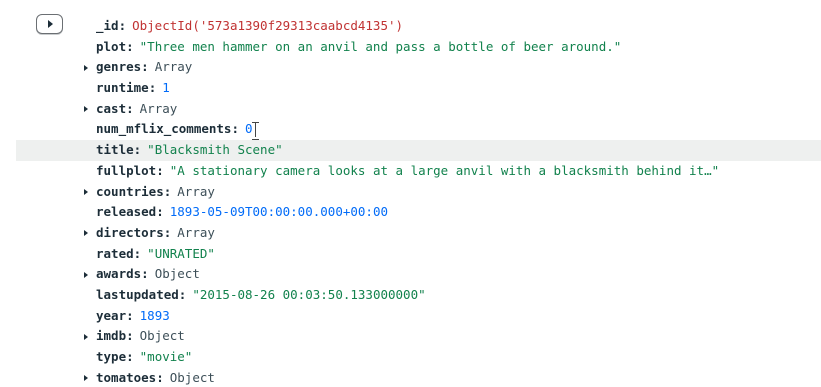  What do you see at coordinates (410, 274) in the screenshot?
I see `field-row-awards: awards: Object` at bounding box center [410, 274].